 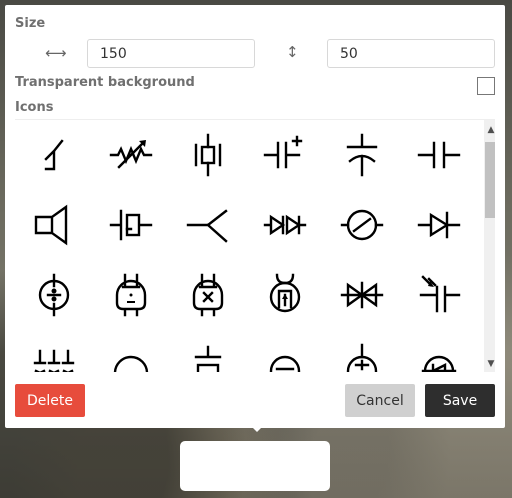 I want to click on icon-scrollbar: ▲ ▼, so click(x=489, y=246).